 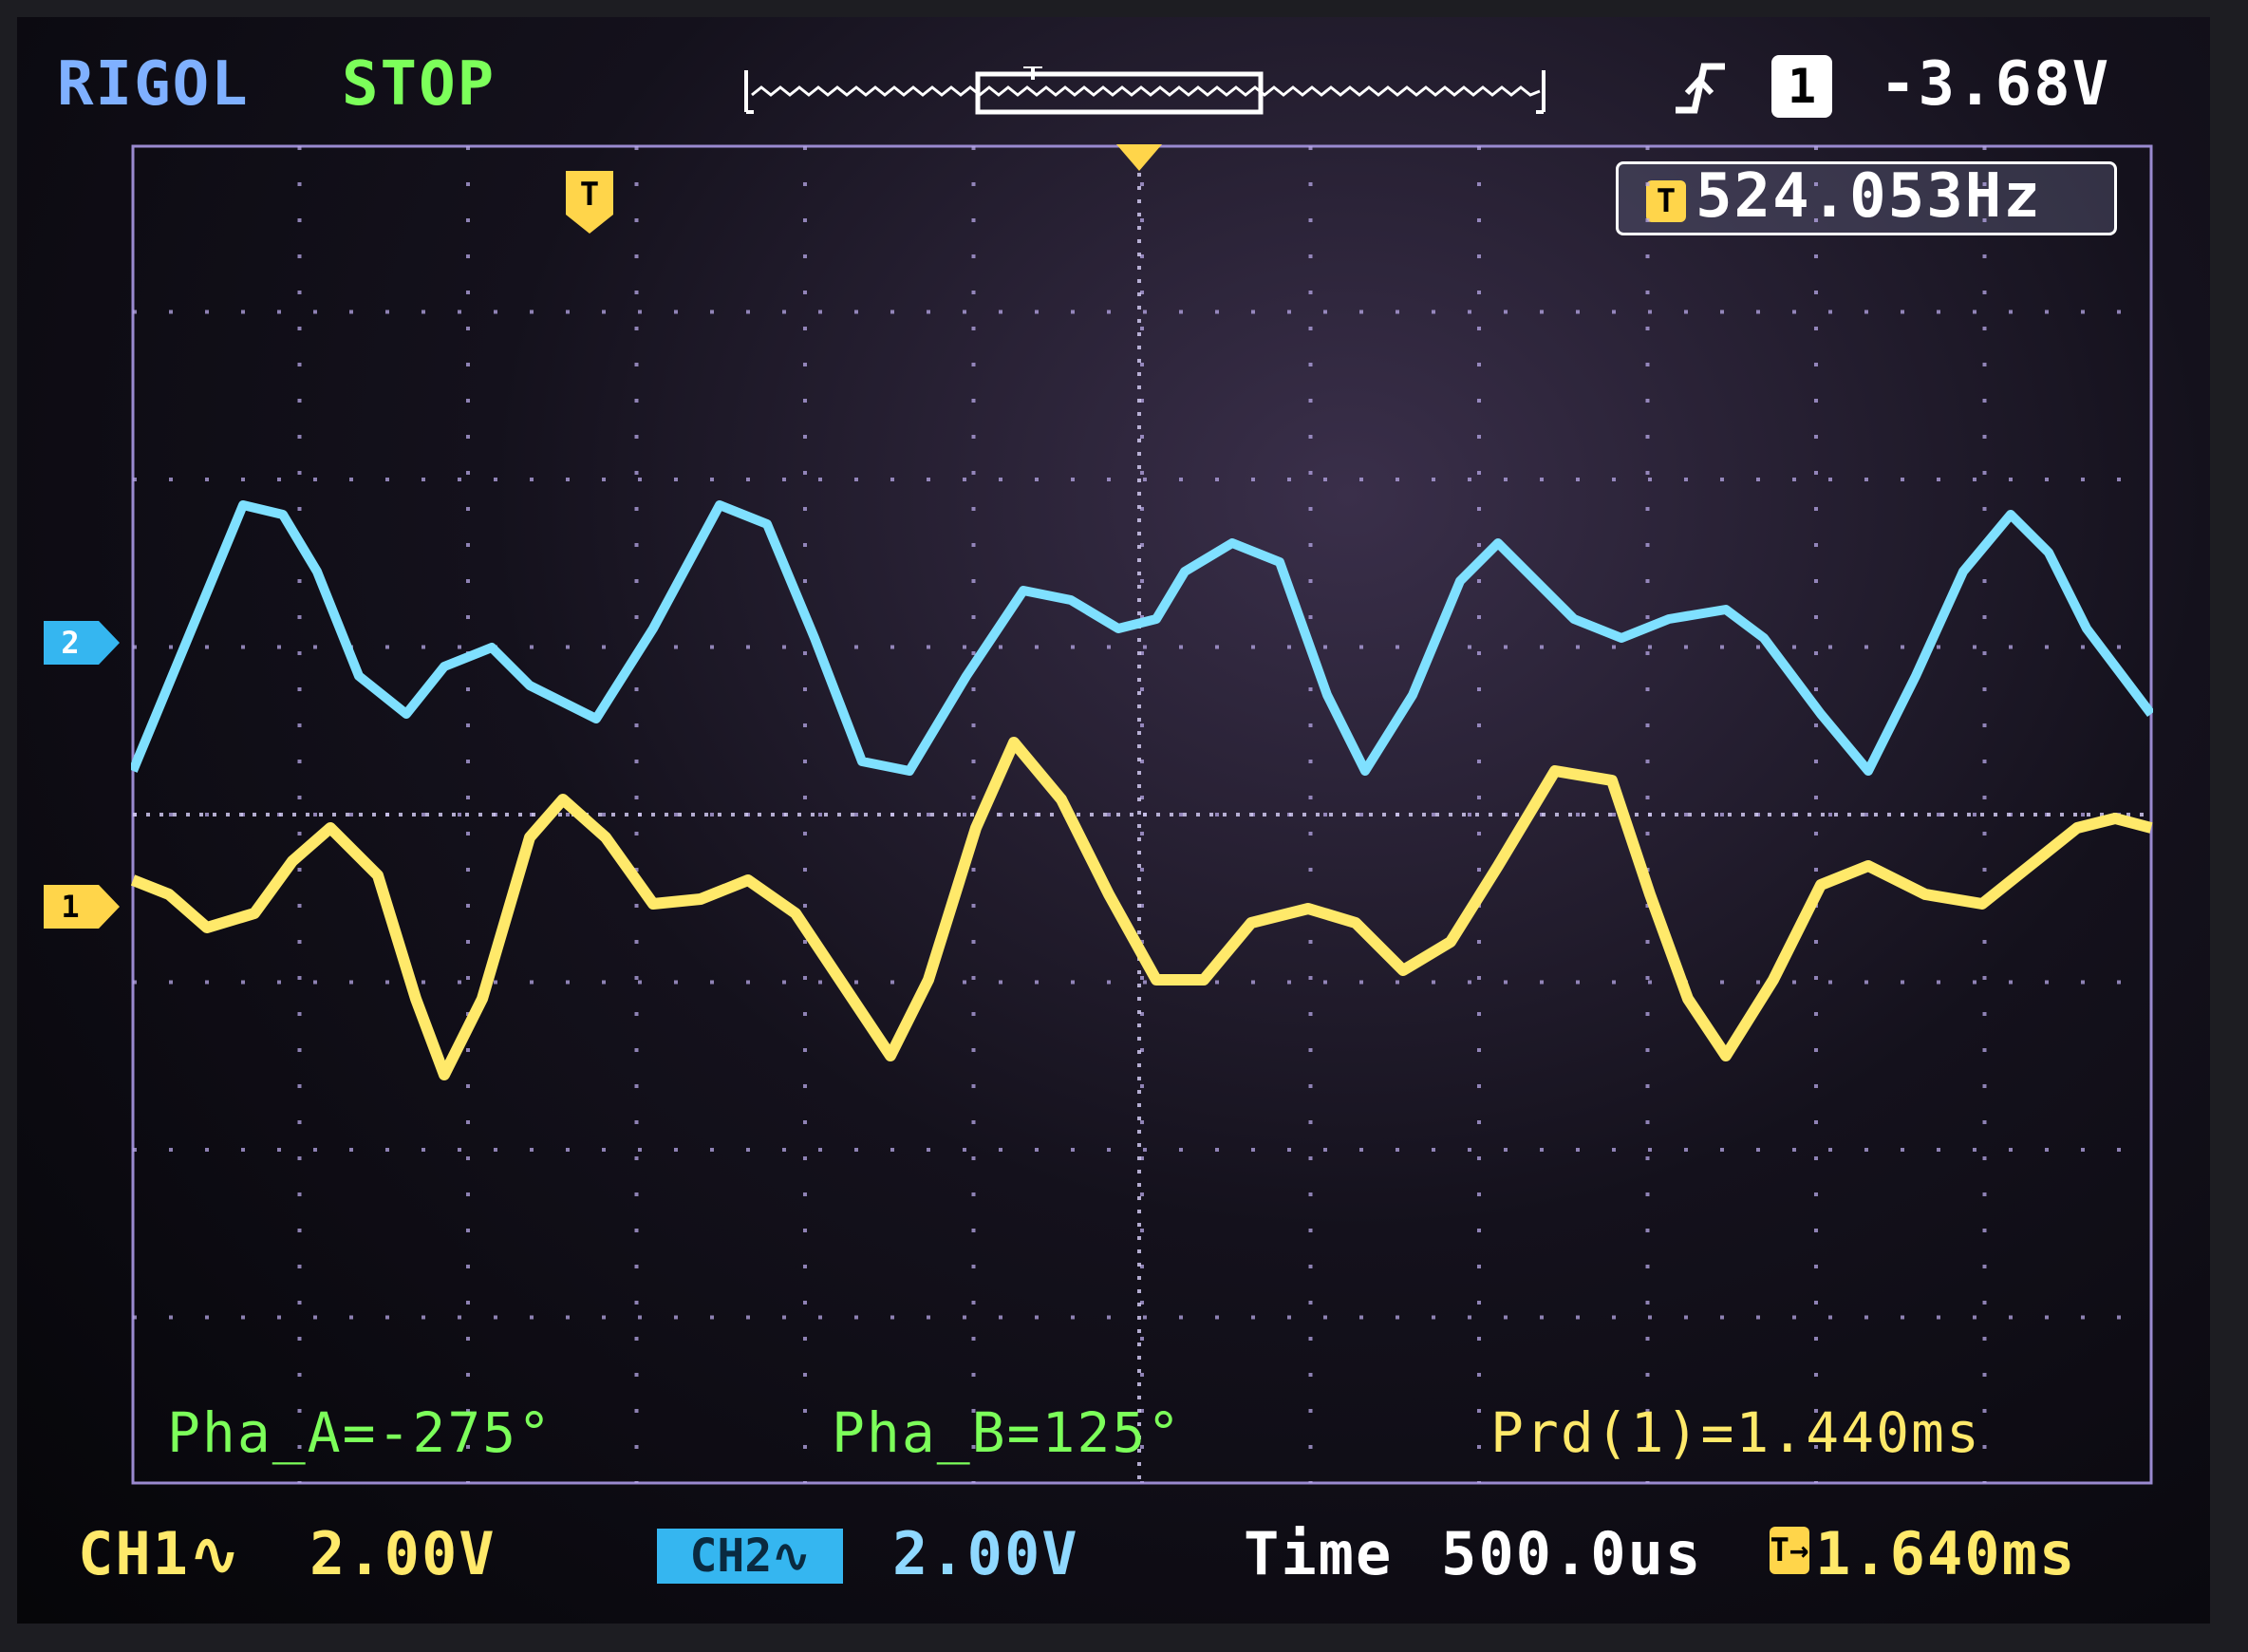 What do you see at coordinates (1145, 90) in the screenshot?
I see `memory-depth-indicator` at bounding box center [1145, 90].